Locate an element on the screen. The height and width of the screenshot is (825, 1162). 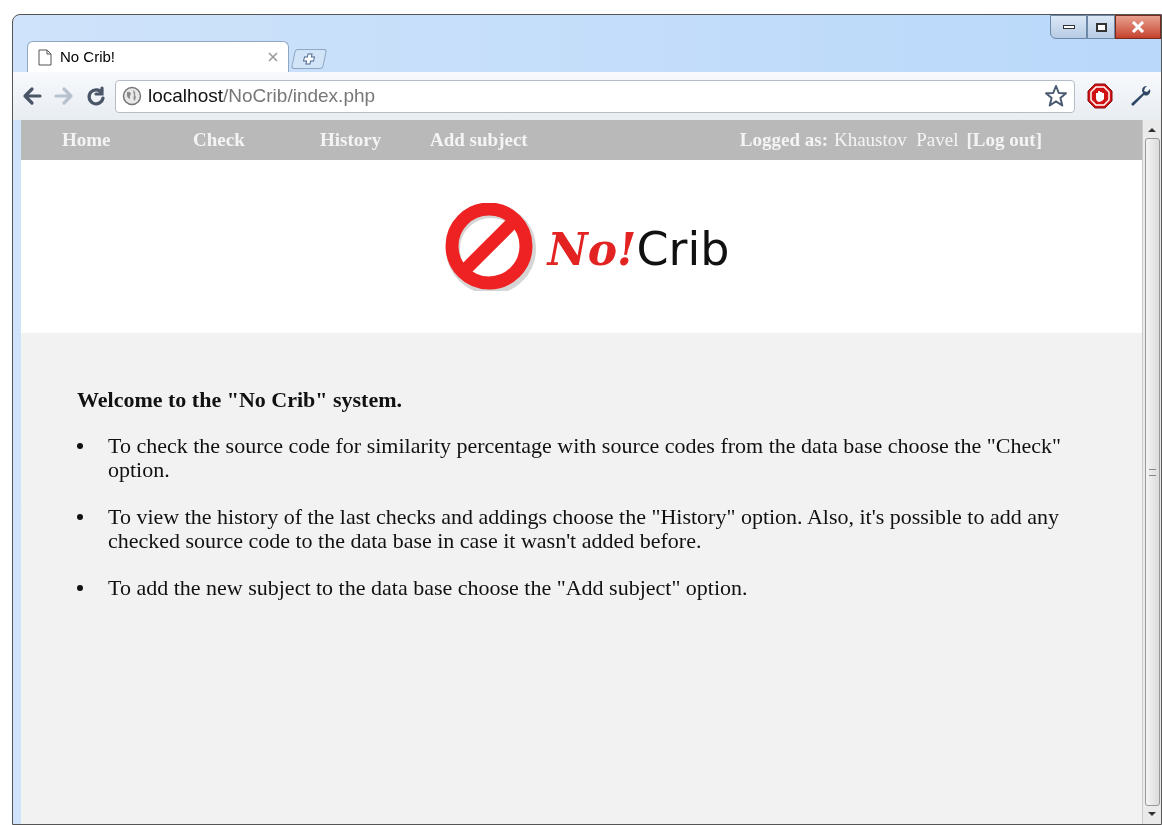
new-tab-button is located at coordinates (309, 59).